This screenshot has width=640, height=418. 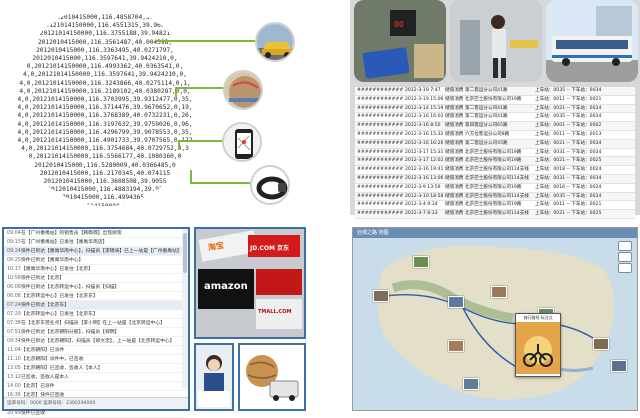 What do you see at coordinates (14, 269) in the screenshot?
I see `list-item-time: 10:17` at bounding box center [14, 269].